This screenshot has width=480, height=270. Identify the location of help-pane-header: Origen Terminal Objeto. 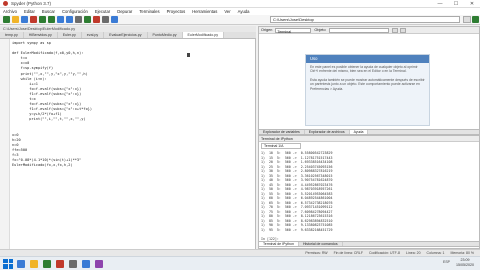
(369, 30).